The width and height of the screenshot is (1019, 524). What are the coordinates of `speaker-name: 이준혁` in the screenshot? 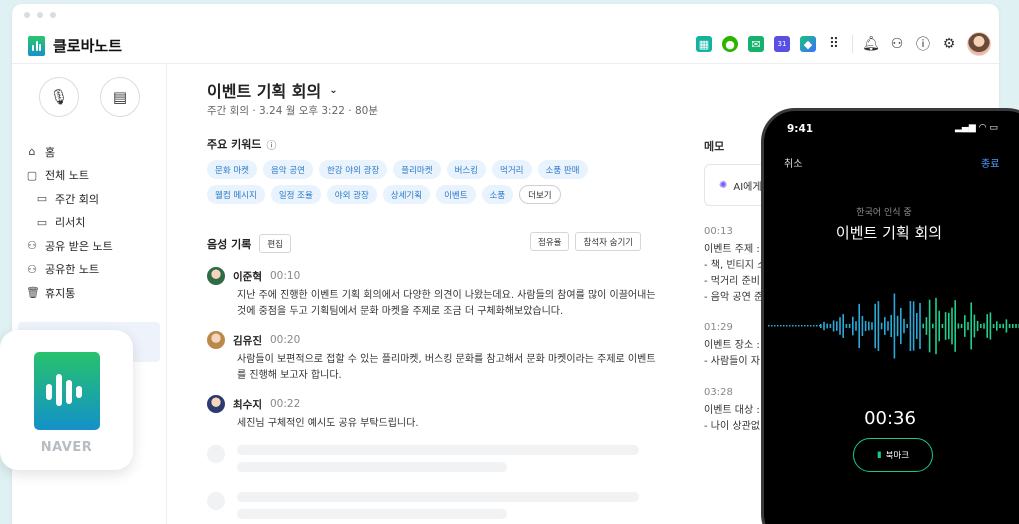 It's located at (247, 276).